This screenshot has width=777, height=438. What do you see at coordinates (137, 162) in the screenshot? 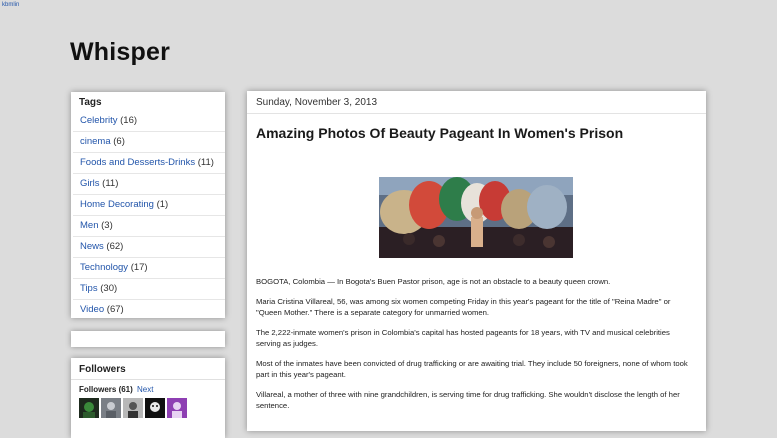
I see `tag-link: Foods and Desserts-Drinks` at bounding box center [137, 162].